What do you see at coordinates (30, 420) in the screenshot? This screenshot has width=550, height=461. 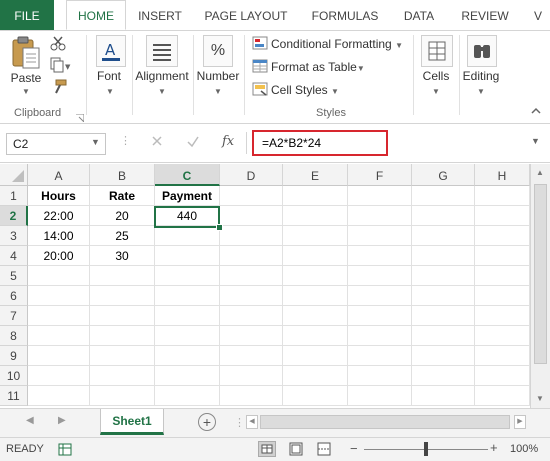 I see `sheet-nav-prev-icon: ◀` at bounding box center [30, 420].